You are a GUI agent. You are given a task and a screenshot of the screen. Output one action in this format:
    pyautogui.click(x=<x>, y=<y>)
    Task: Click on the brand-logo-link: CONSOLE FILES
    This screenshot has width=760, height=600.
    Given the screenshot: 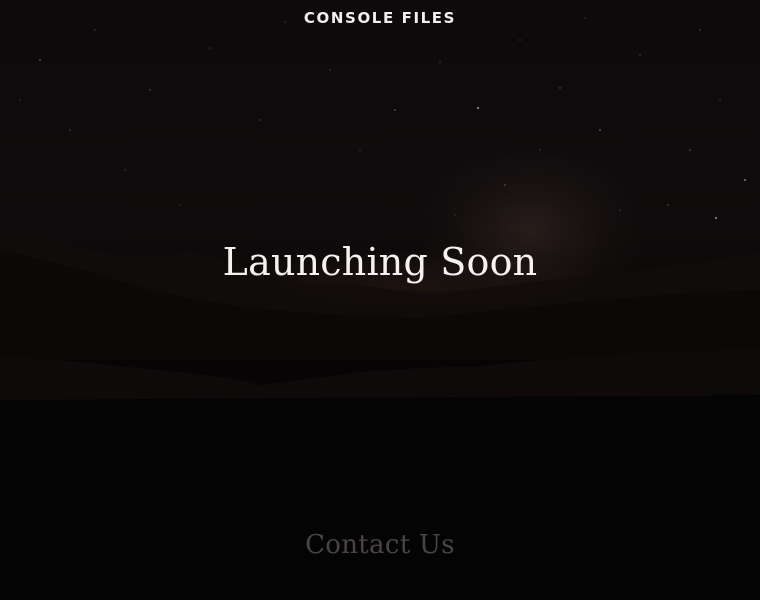 What is the action you would take?
    pyautogui.click(x=380, y=18)
    